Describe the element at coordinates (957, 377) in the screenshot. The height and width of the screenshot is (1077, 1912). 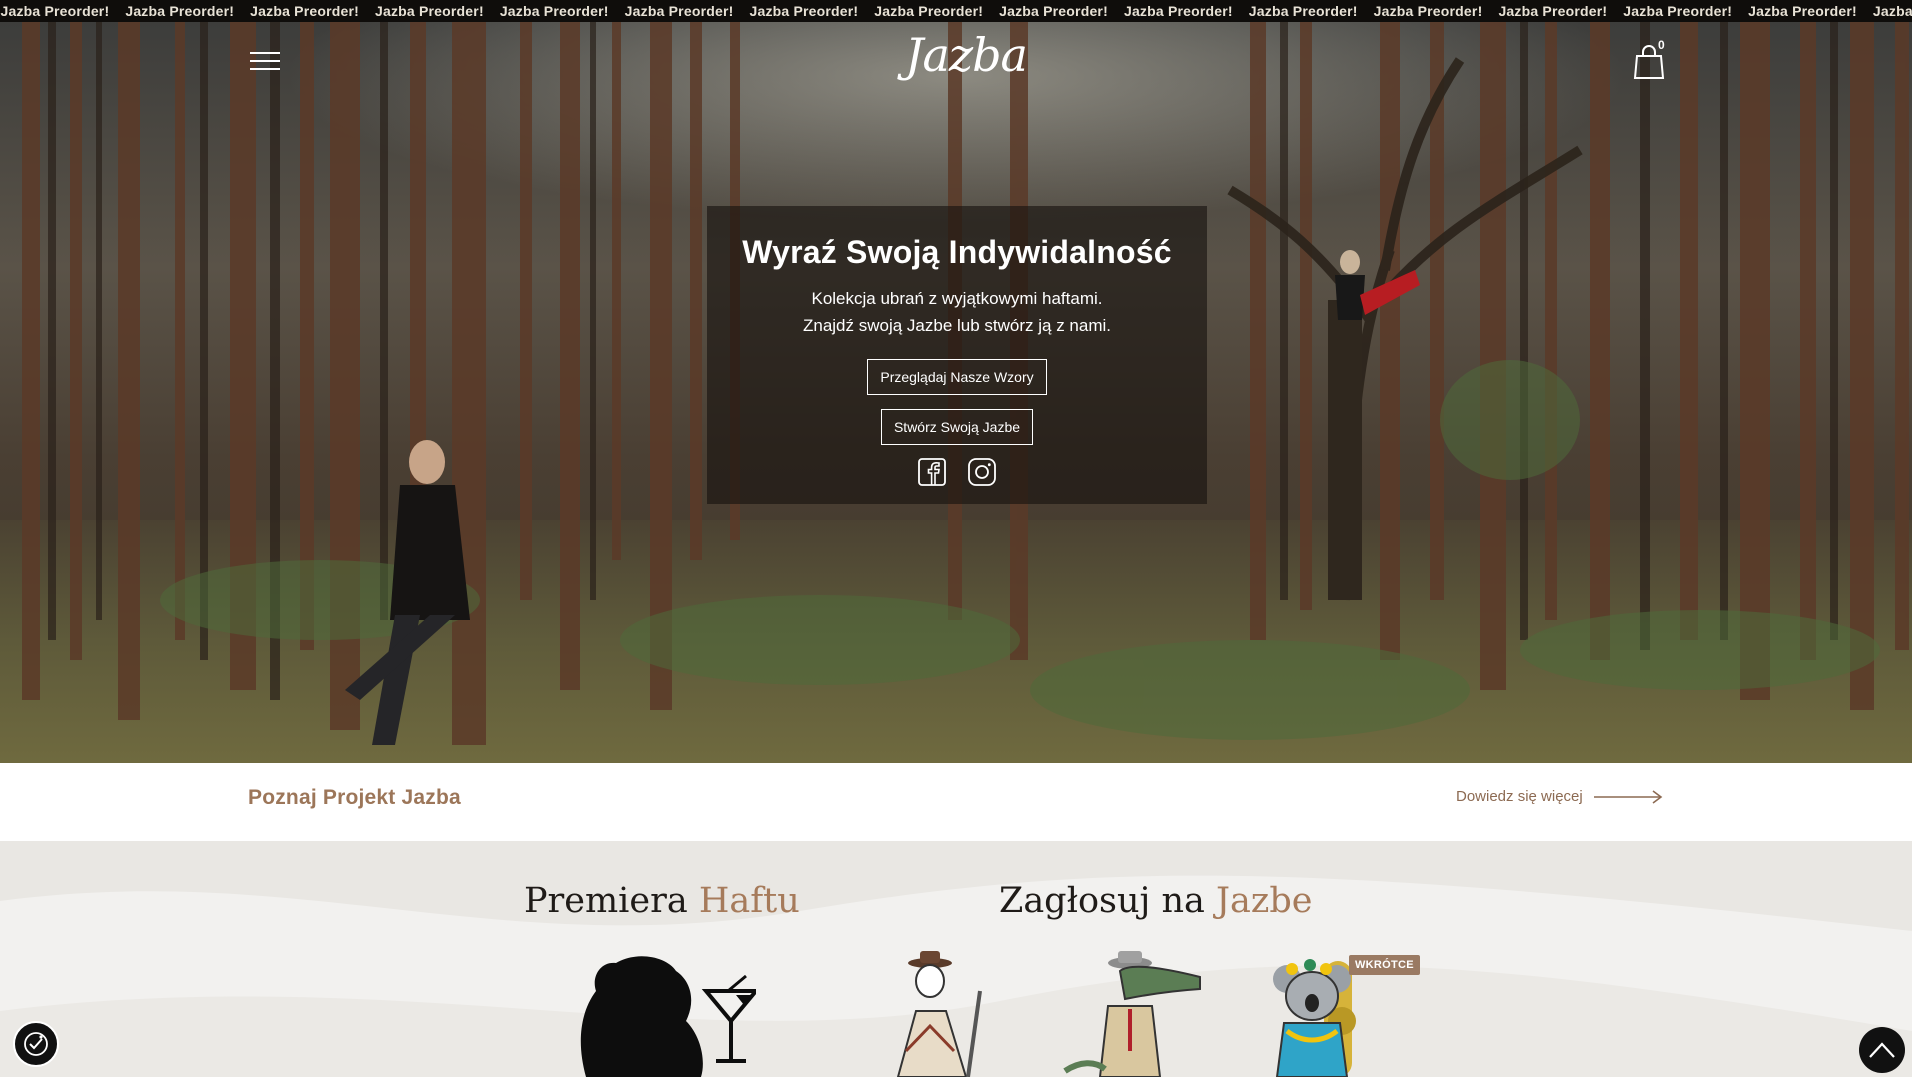
I see `browse-designs-button: Przeglądaj Nasze Wzory` at that location.